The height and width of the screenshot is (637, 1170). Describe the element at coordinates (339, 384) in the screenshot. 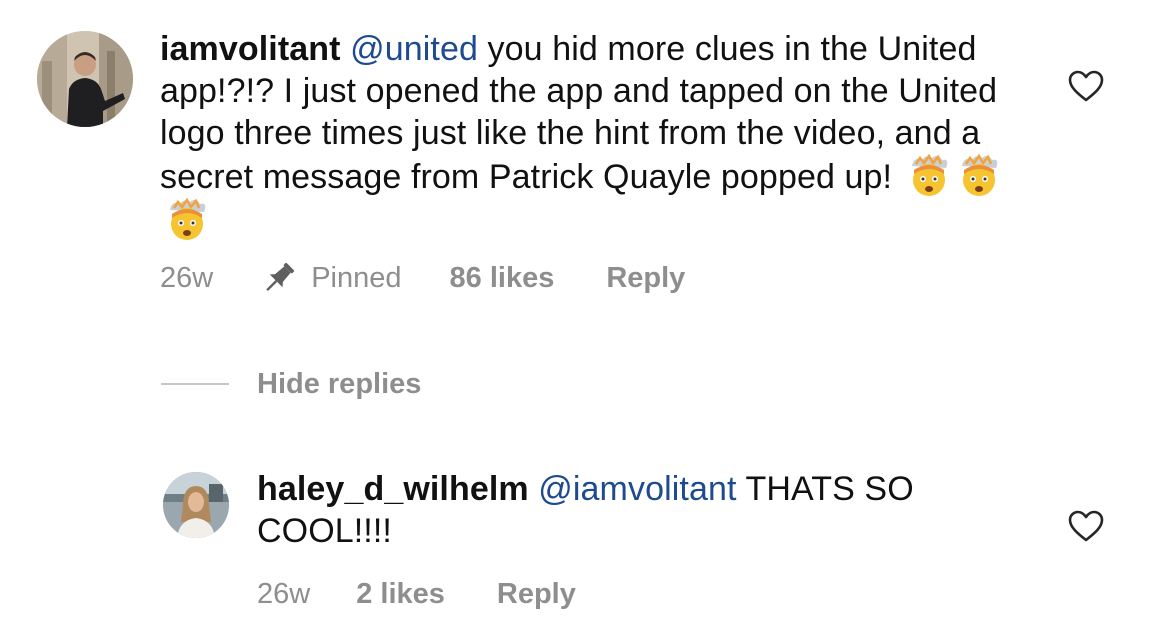

I see `hide-replies-label: Hide replies` at that location.